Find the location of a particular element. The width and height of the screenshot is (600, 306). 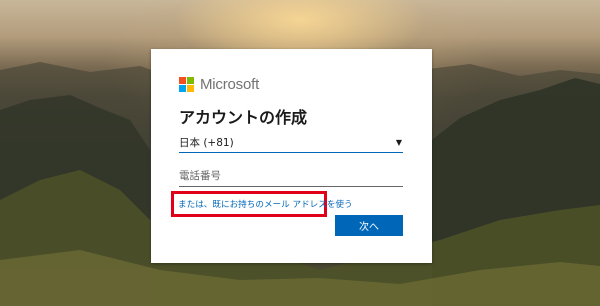

logo-red-square is located at coordinates (182, 80).